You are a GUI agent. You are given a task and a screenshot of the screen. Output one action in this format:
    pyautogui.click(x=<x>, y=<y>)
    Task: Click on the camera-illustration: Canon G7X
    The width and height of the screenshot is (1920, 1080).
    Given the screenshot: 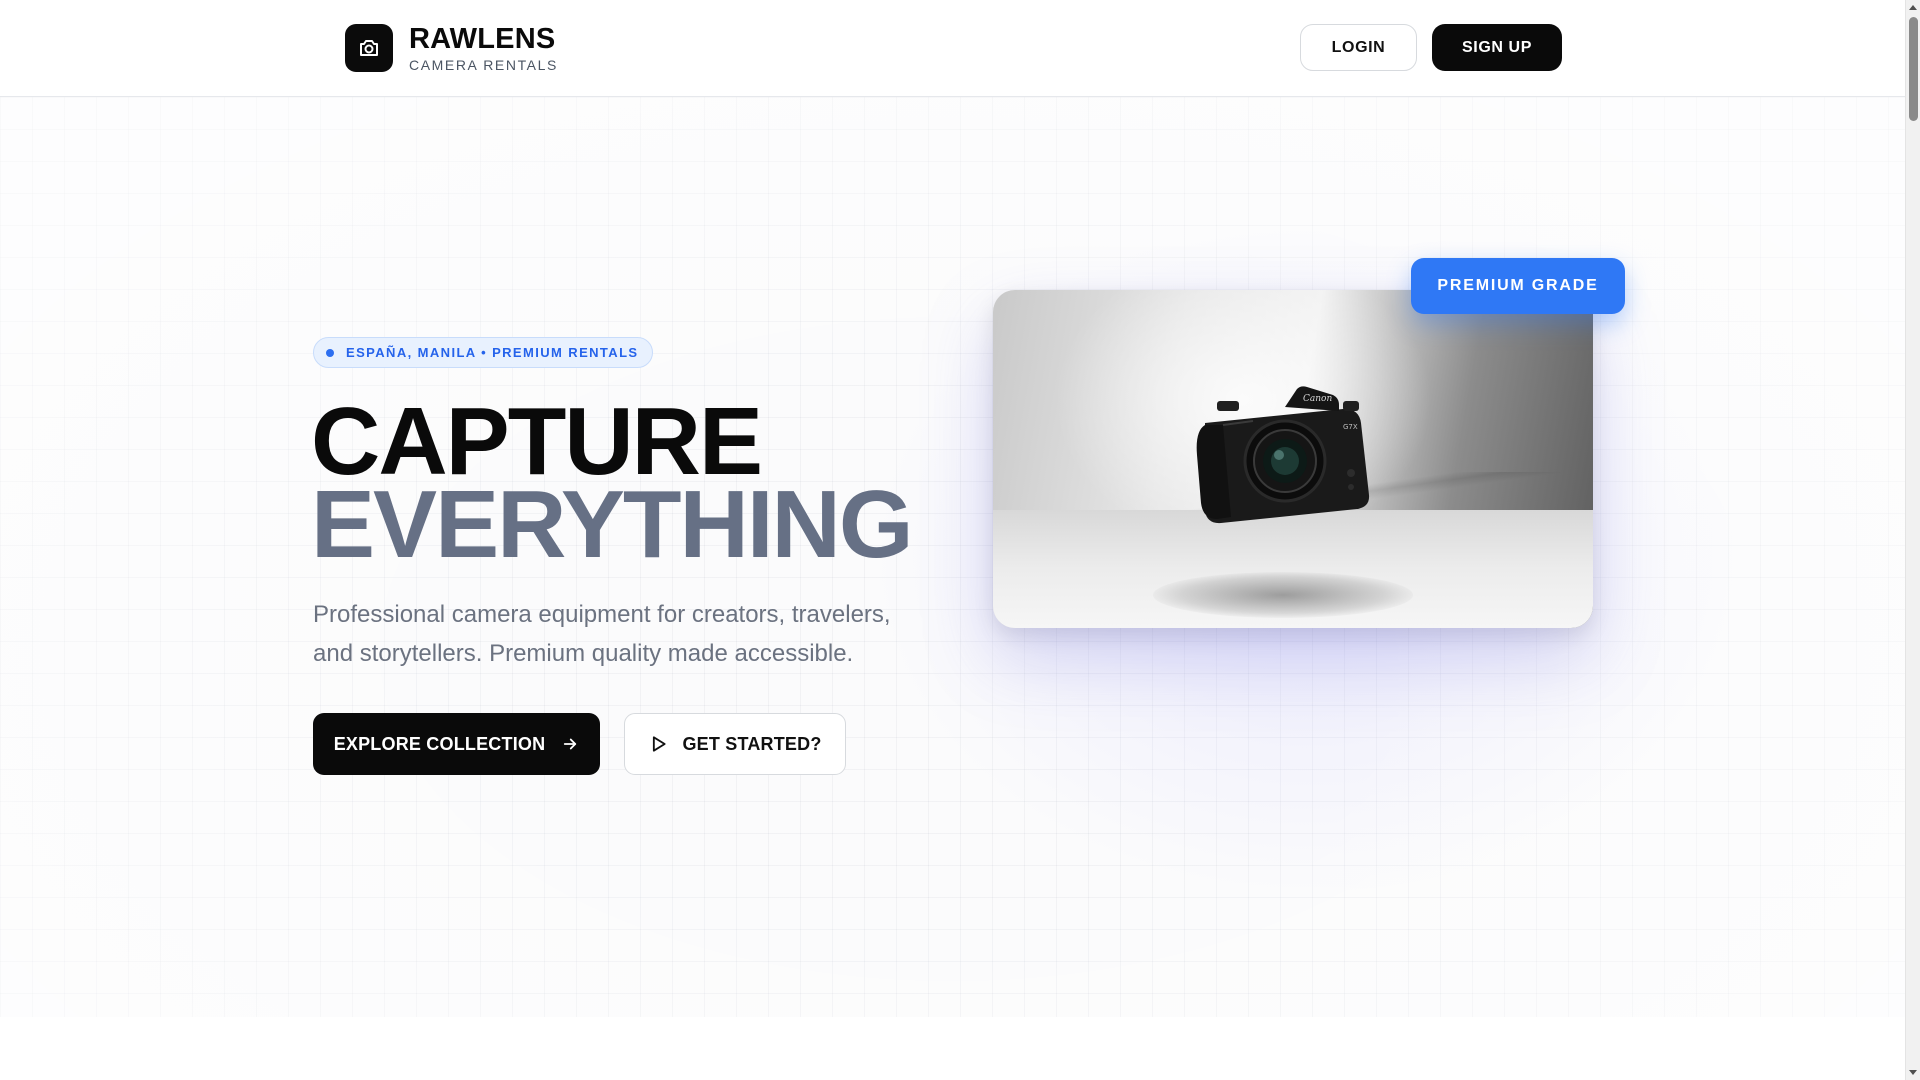 What is the action you would take?
    pyautogui.click(x=1283, y=455)
    